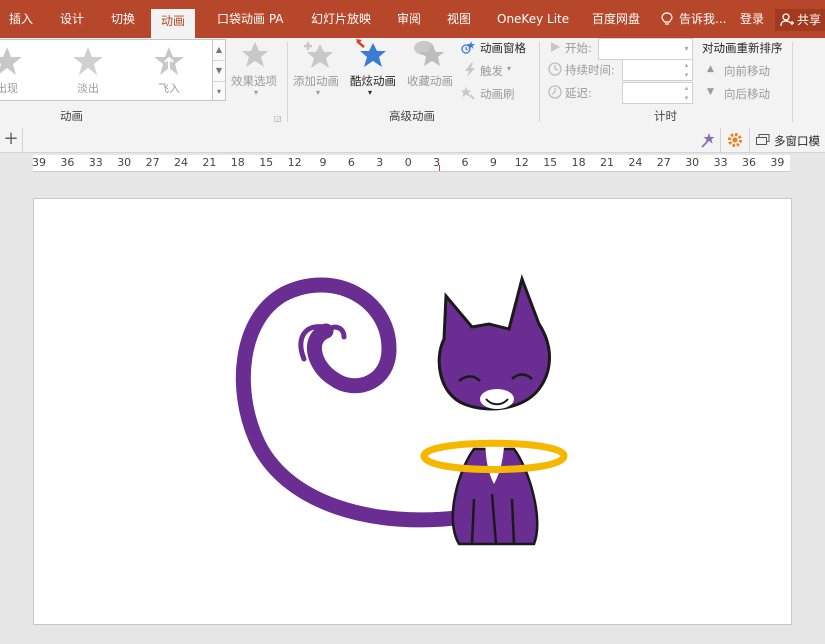 Image resolution: width=825 pixels, height=644 pixels. Describe the element at coordinates (747, 94) in the screenshot. I see `move-later-button: 向后移动` at that location.